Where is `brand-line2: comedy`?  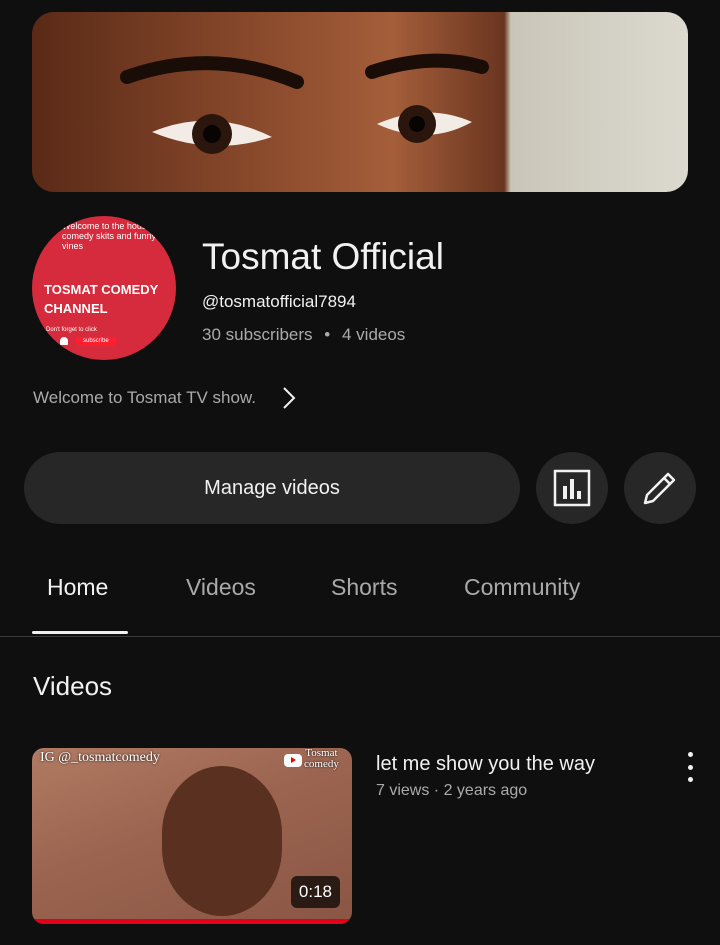 brand-line2: comedy is located at coordinates (321, 764).